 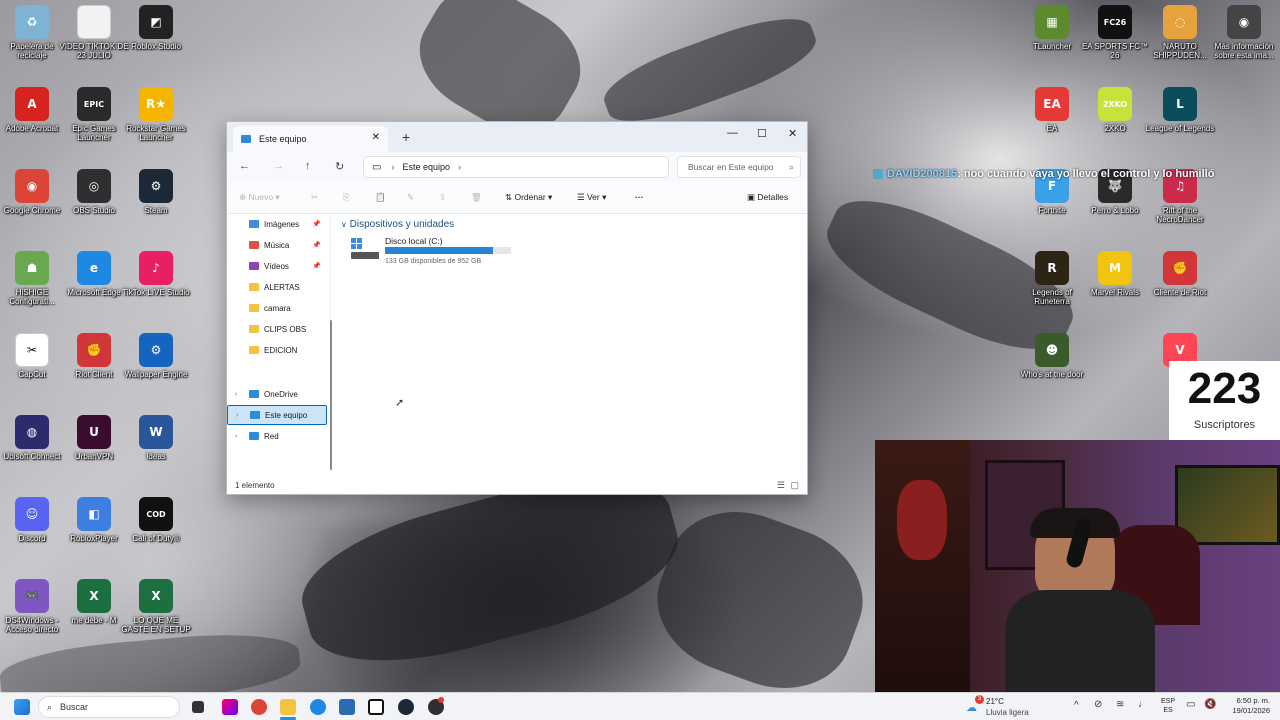 What do you see at coordinates (1115, 274) in the screenshot?
I see `desktop-icon-marvel-rivals: M Marvel Rivals` at bounding box center [1115, 274].